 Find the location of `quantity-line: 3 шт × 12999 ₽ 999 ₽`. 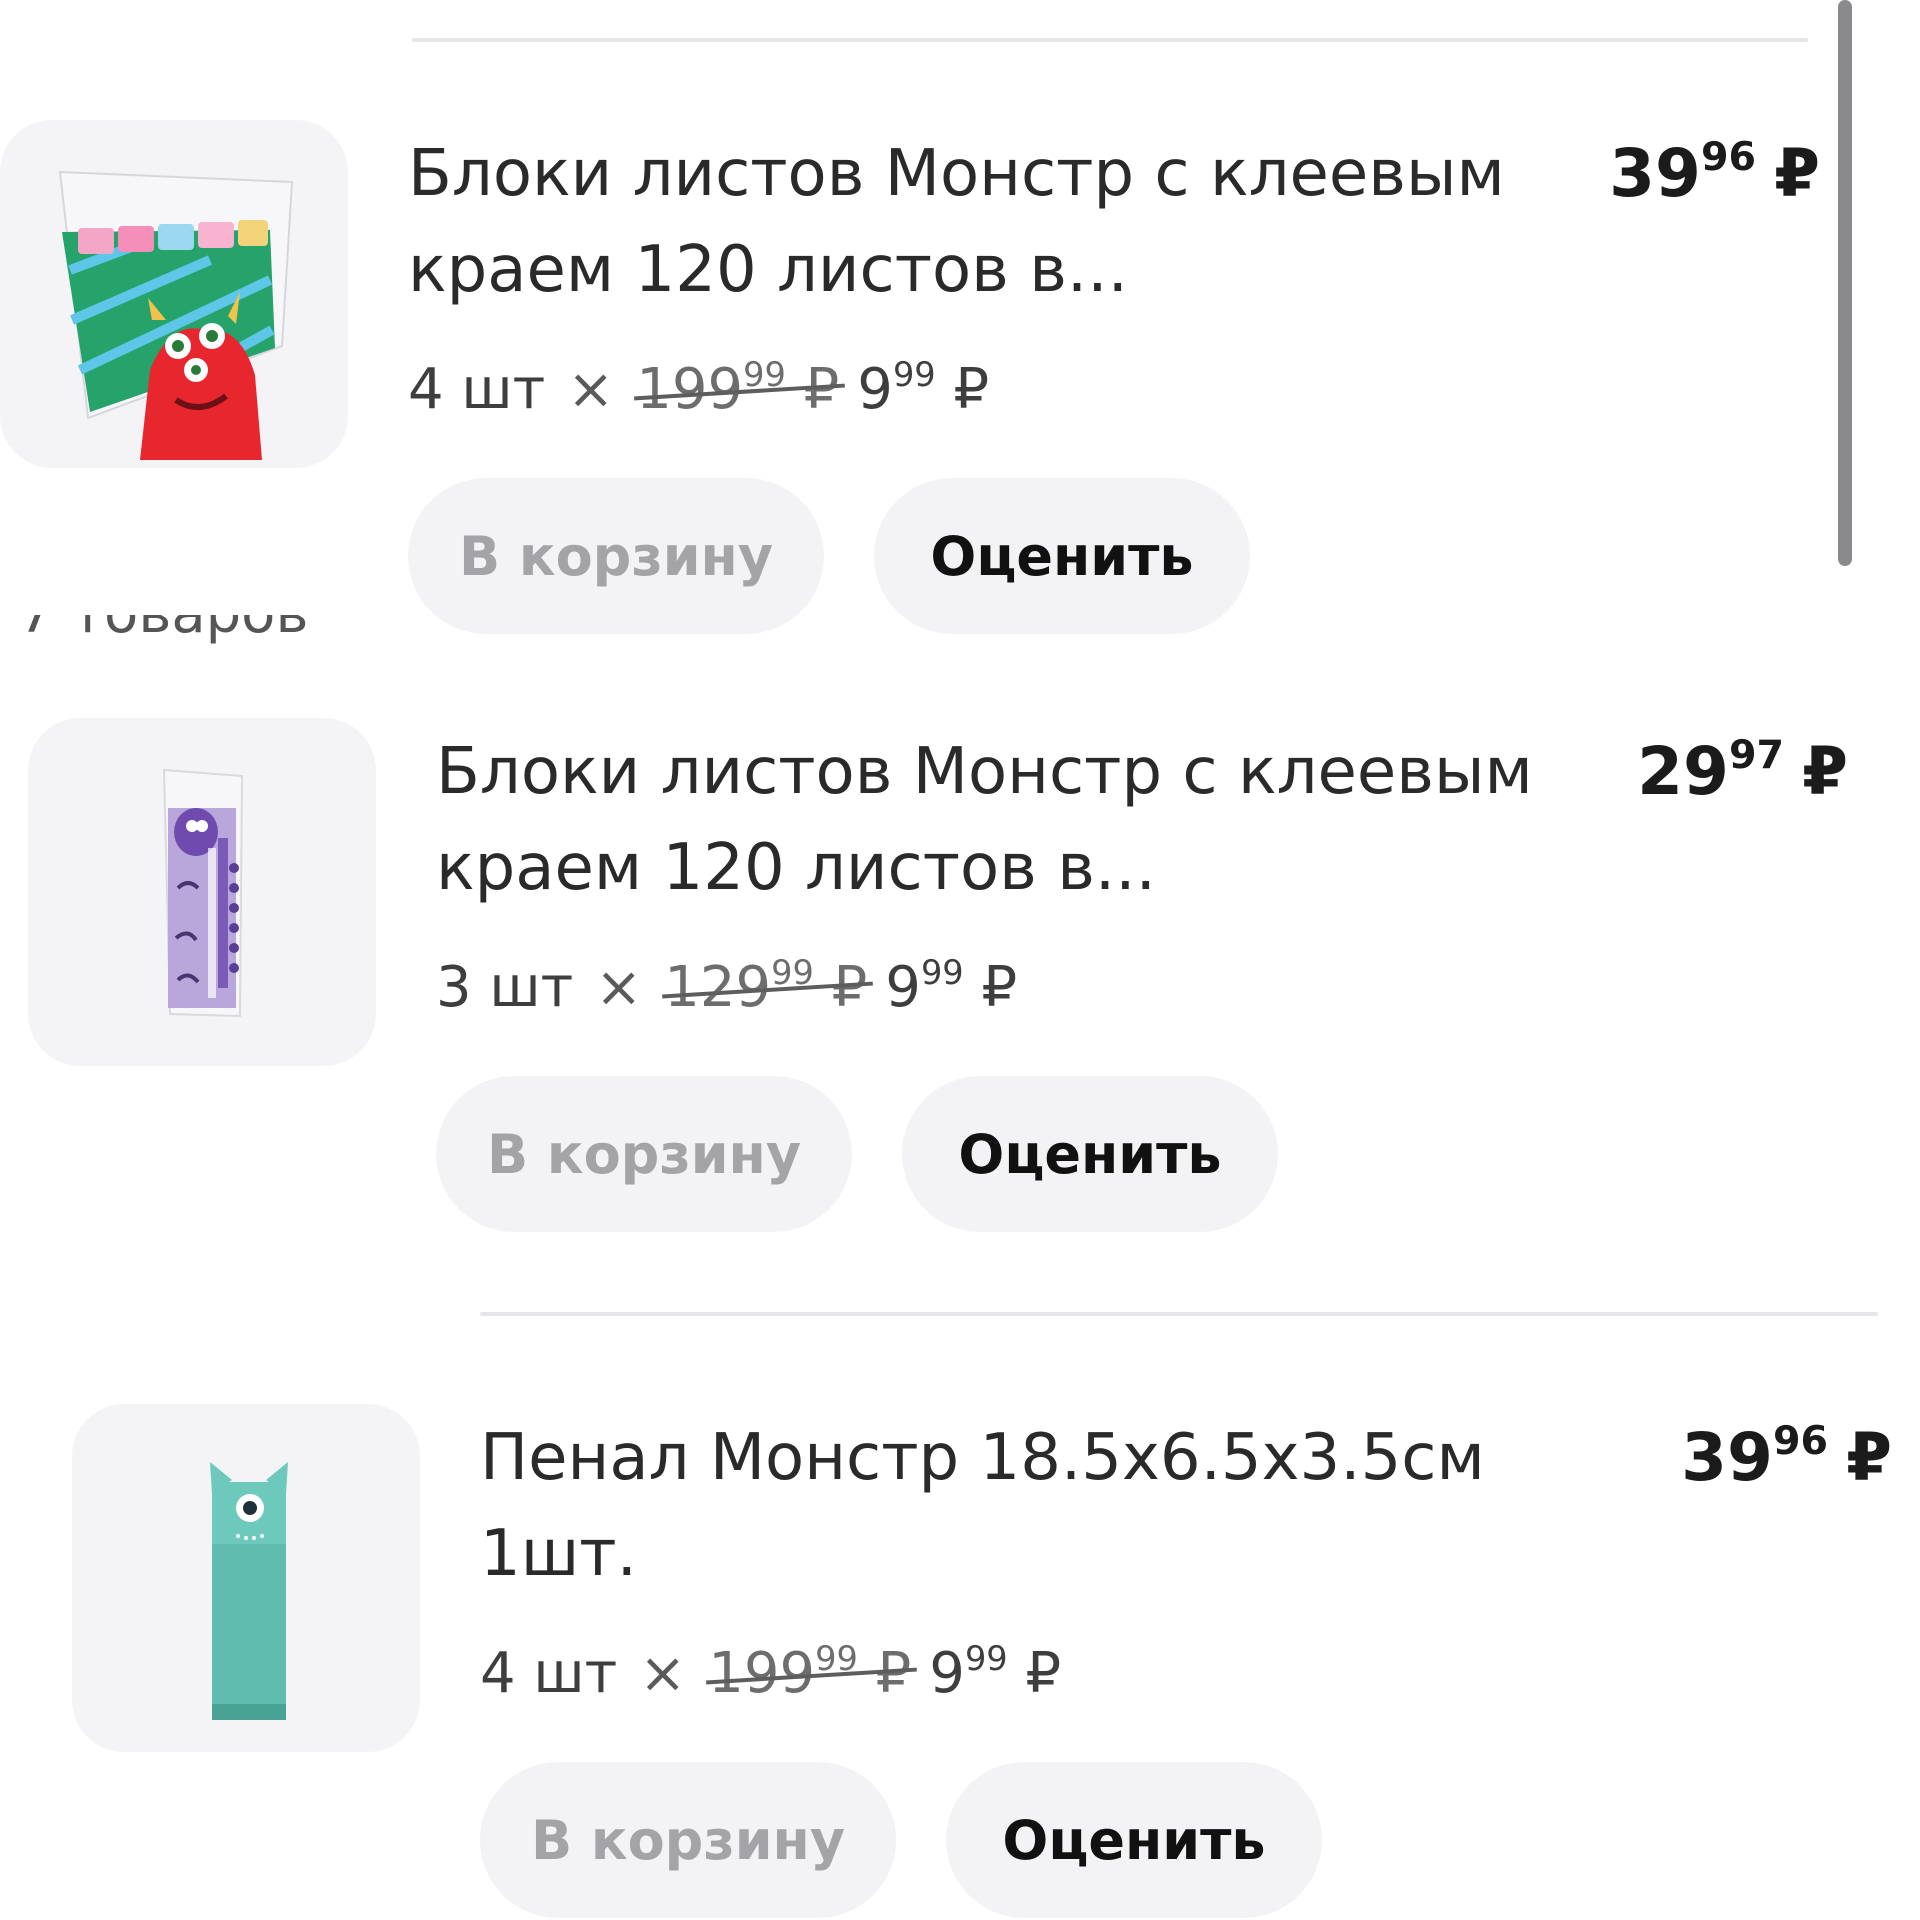

quantity-line: 3 шт × 12999 ₽ 999 ₽ is located at coordinates (726, 991).